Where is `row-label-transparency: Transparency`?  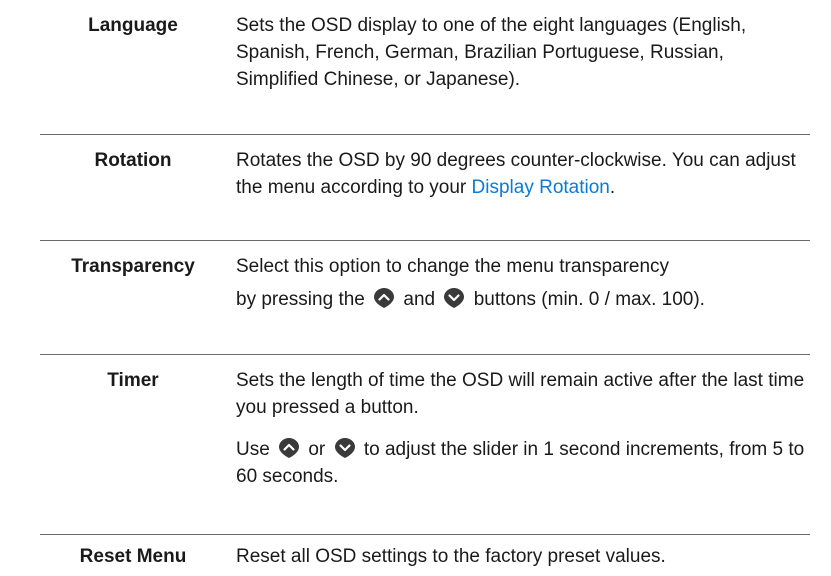 row-label-transparency: Transparency is located at coordinates (133, 266).